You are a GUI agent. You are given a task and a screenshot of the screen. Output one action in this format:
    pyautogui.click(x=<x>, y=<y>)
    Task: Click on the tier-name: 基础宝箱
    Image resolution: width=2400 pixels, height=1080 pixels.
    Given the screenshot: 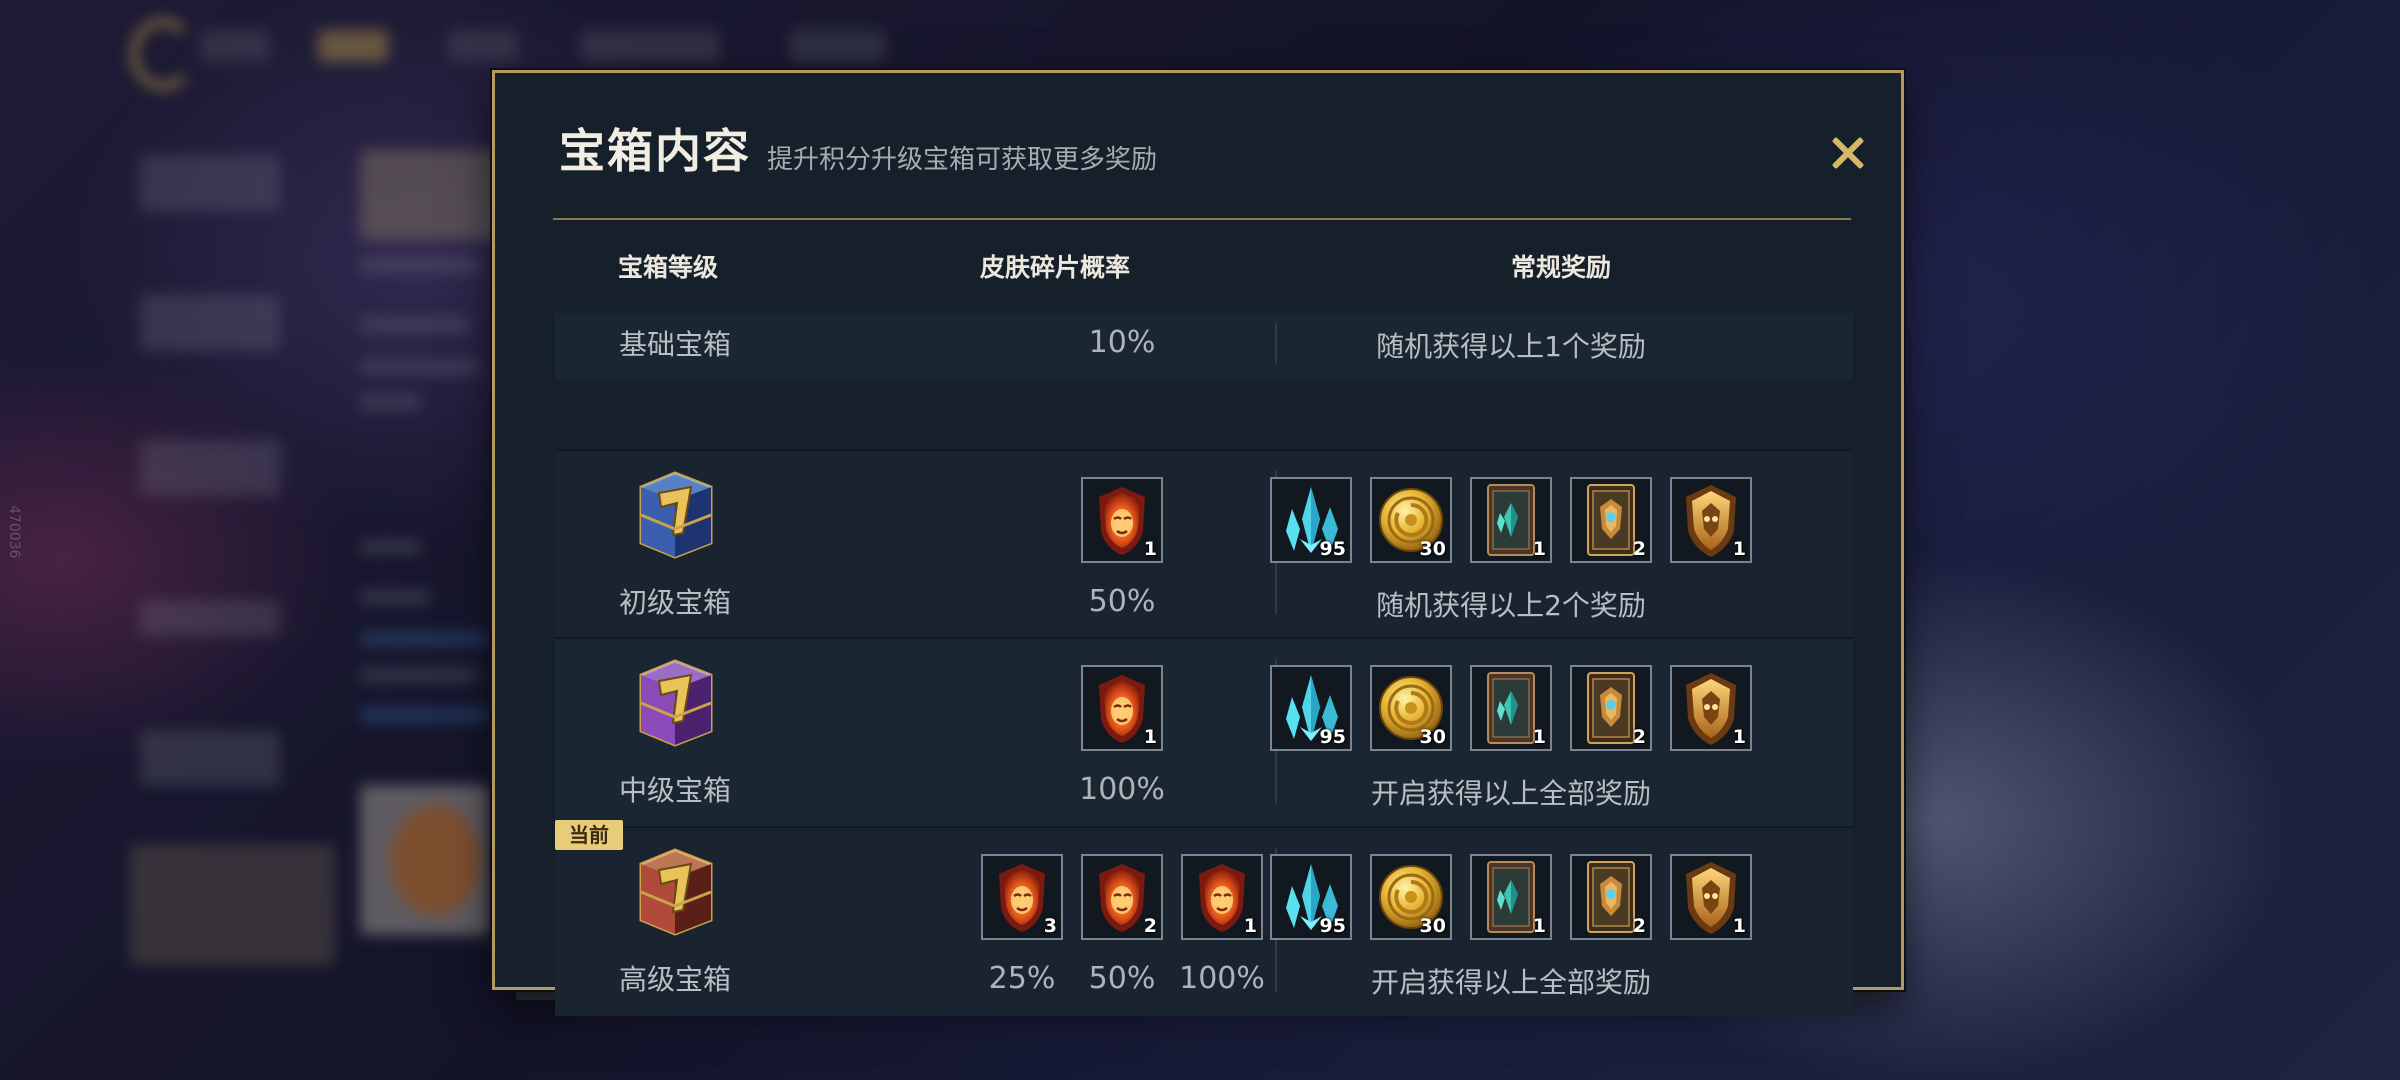 What is the action you would take?
    pyautogui.click(x=674, y=344)
    